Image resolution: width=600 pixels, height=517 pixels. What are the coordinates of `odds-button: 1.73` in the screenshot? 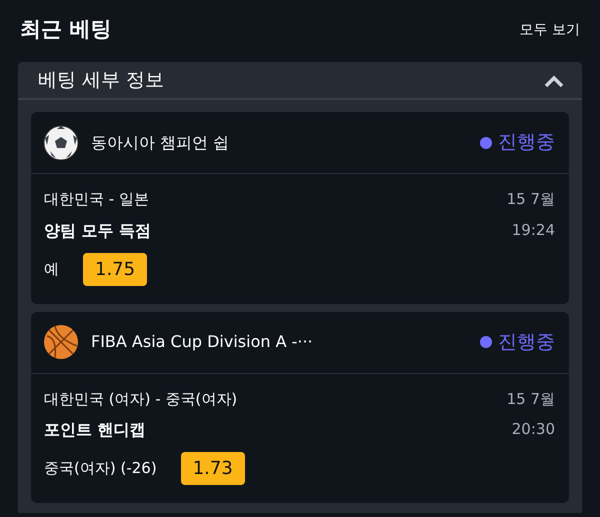 It's located at (212, 468).